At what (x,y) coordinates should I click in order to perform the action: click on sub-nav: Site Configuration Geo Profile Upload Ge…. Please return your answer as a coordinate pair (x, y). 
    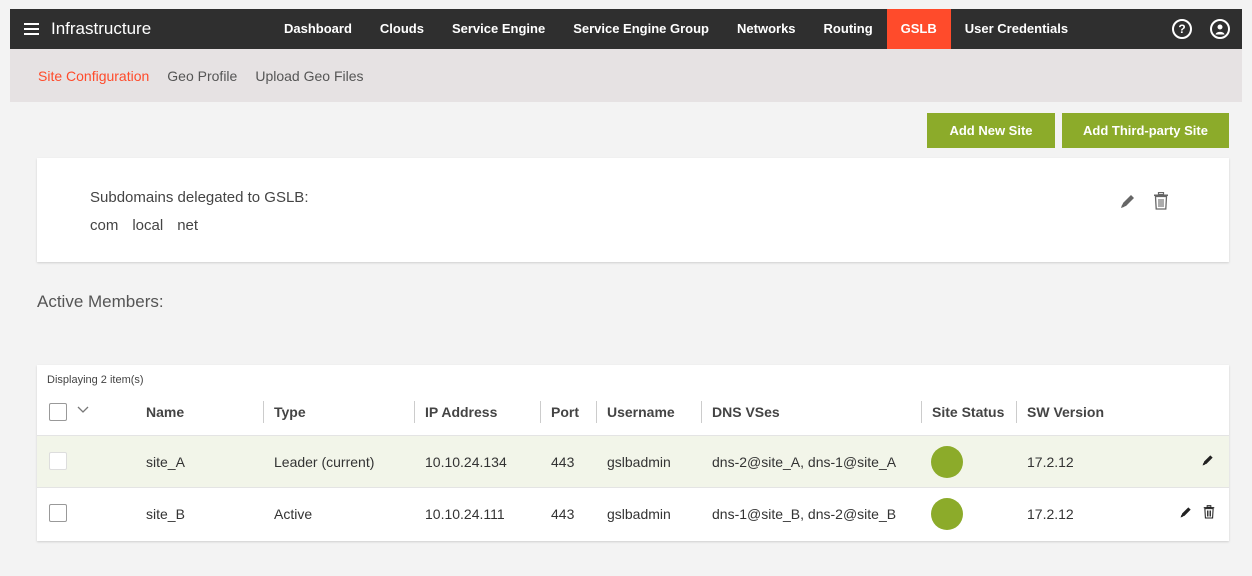
    Looking at the image, I should click on (626, 75).